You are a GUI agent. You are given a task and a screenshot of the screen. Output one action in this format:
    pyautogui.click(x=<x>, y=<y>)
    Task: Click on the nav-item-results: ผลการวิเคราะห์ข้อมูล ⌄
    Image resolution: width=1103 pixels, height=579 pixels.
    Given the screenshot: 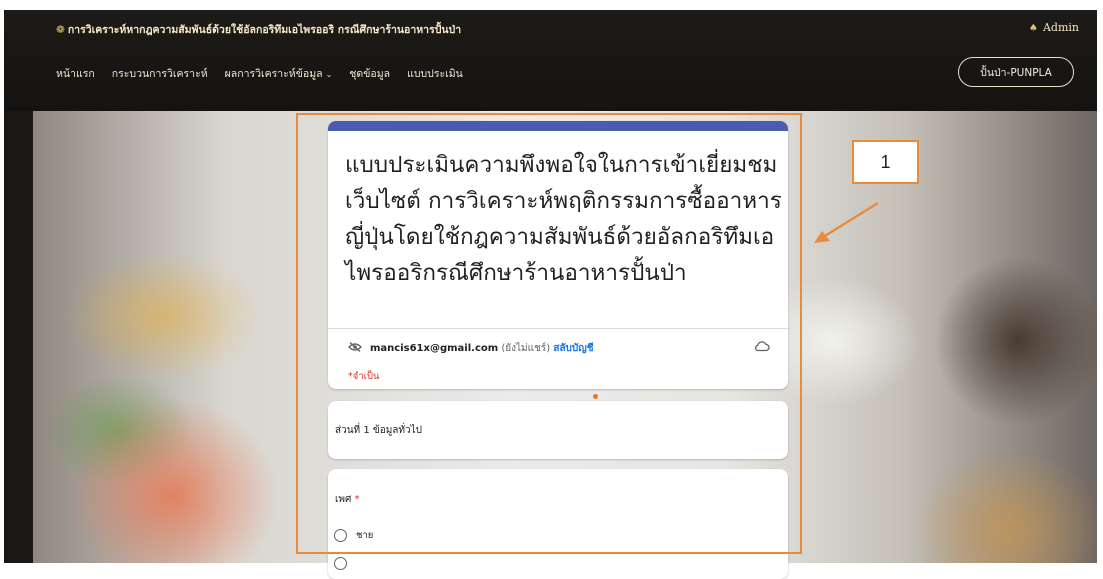 What is the action you would take?
    pyautogui.click(x=279, y=73)
    